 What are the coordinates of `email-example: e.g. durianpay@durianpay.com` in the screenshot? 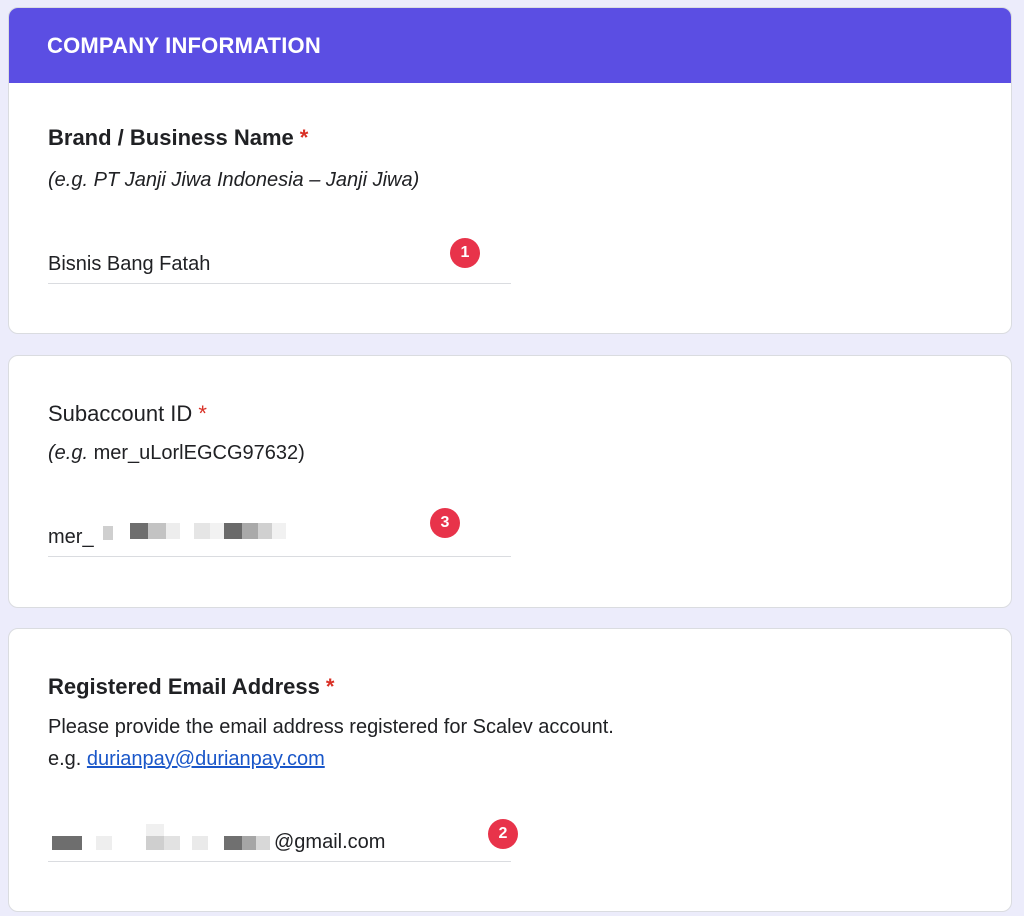 It's located at (186, 759).